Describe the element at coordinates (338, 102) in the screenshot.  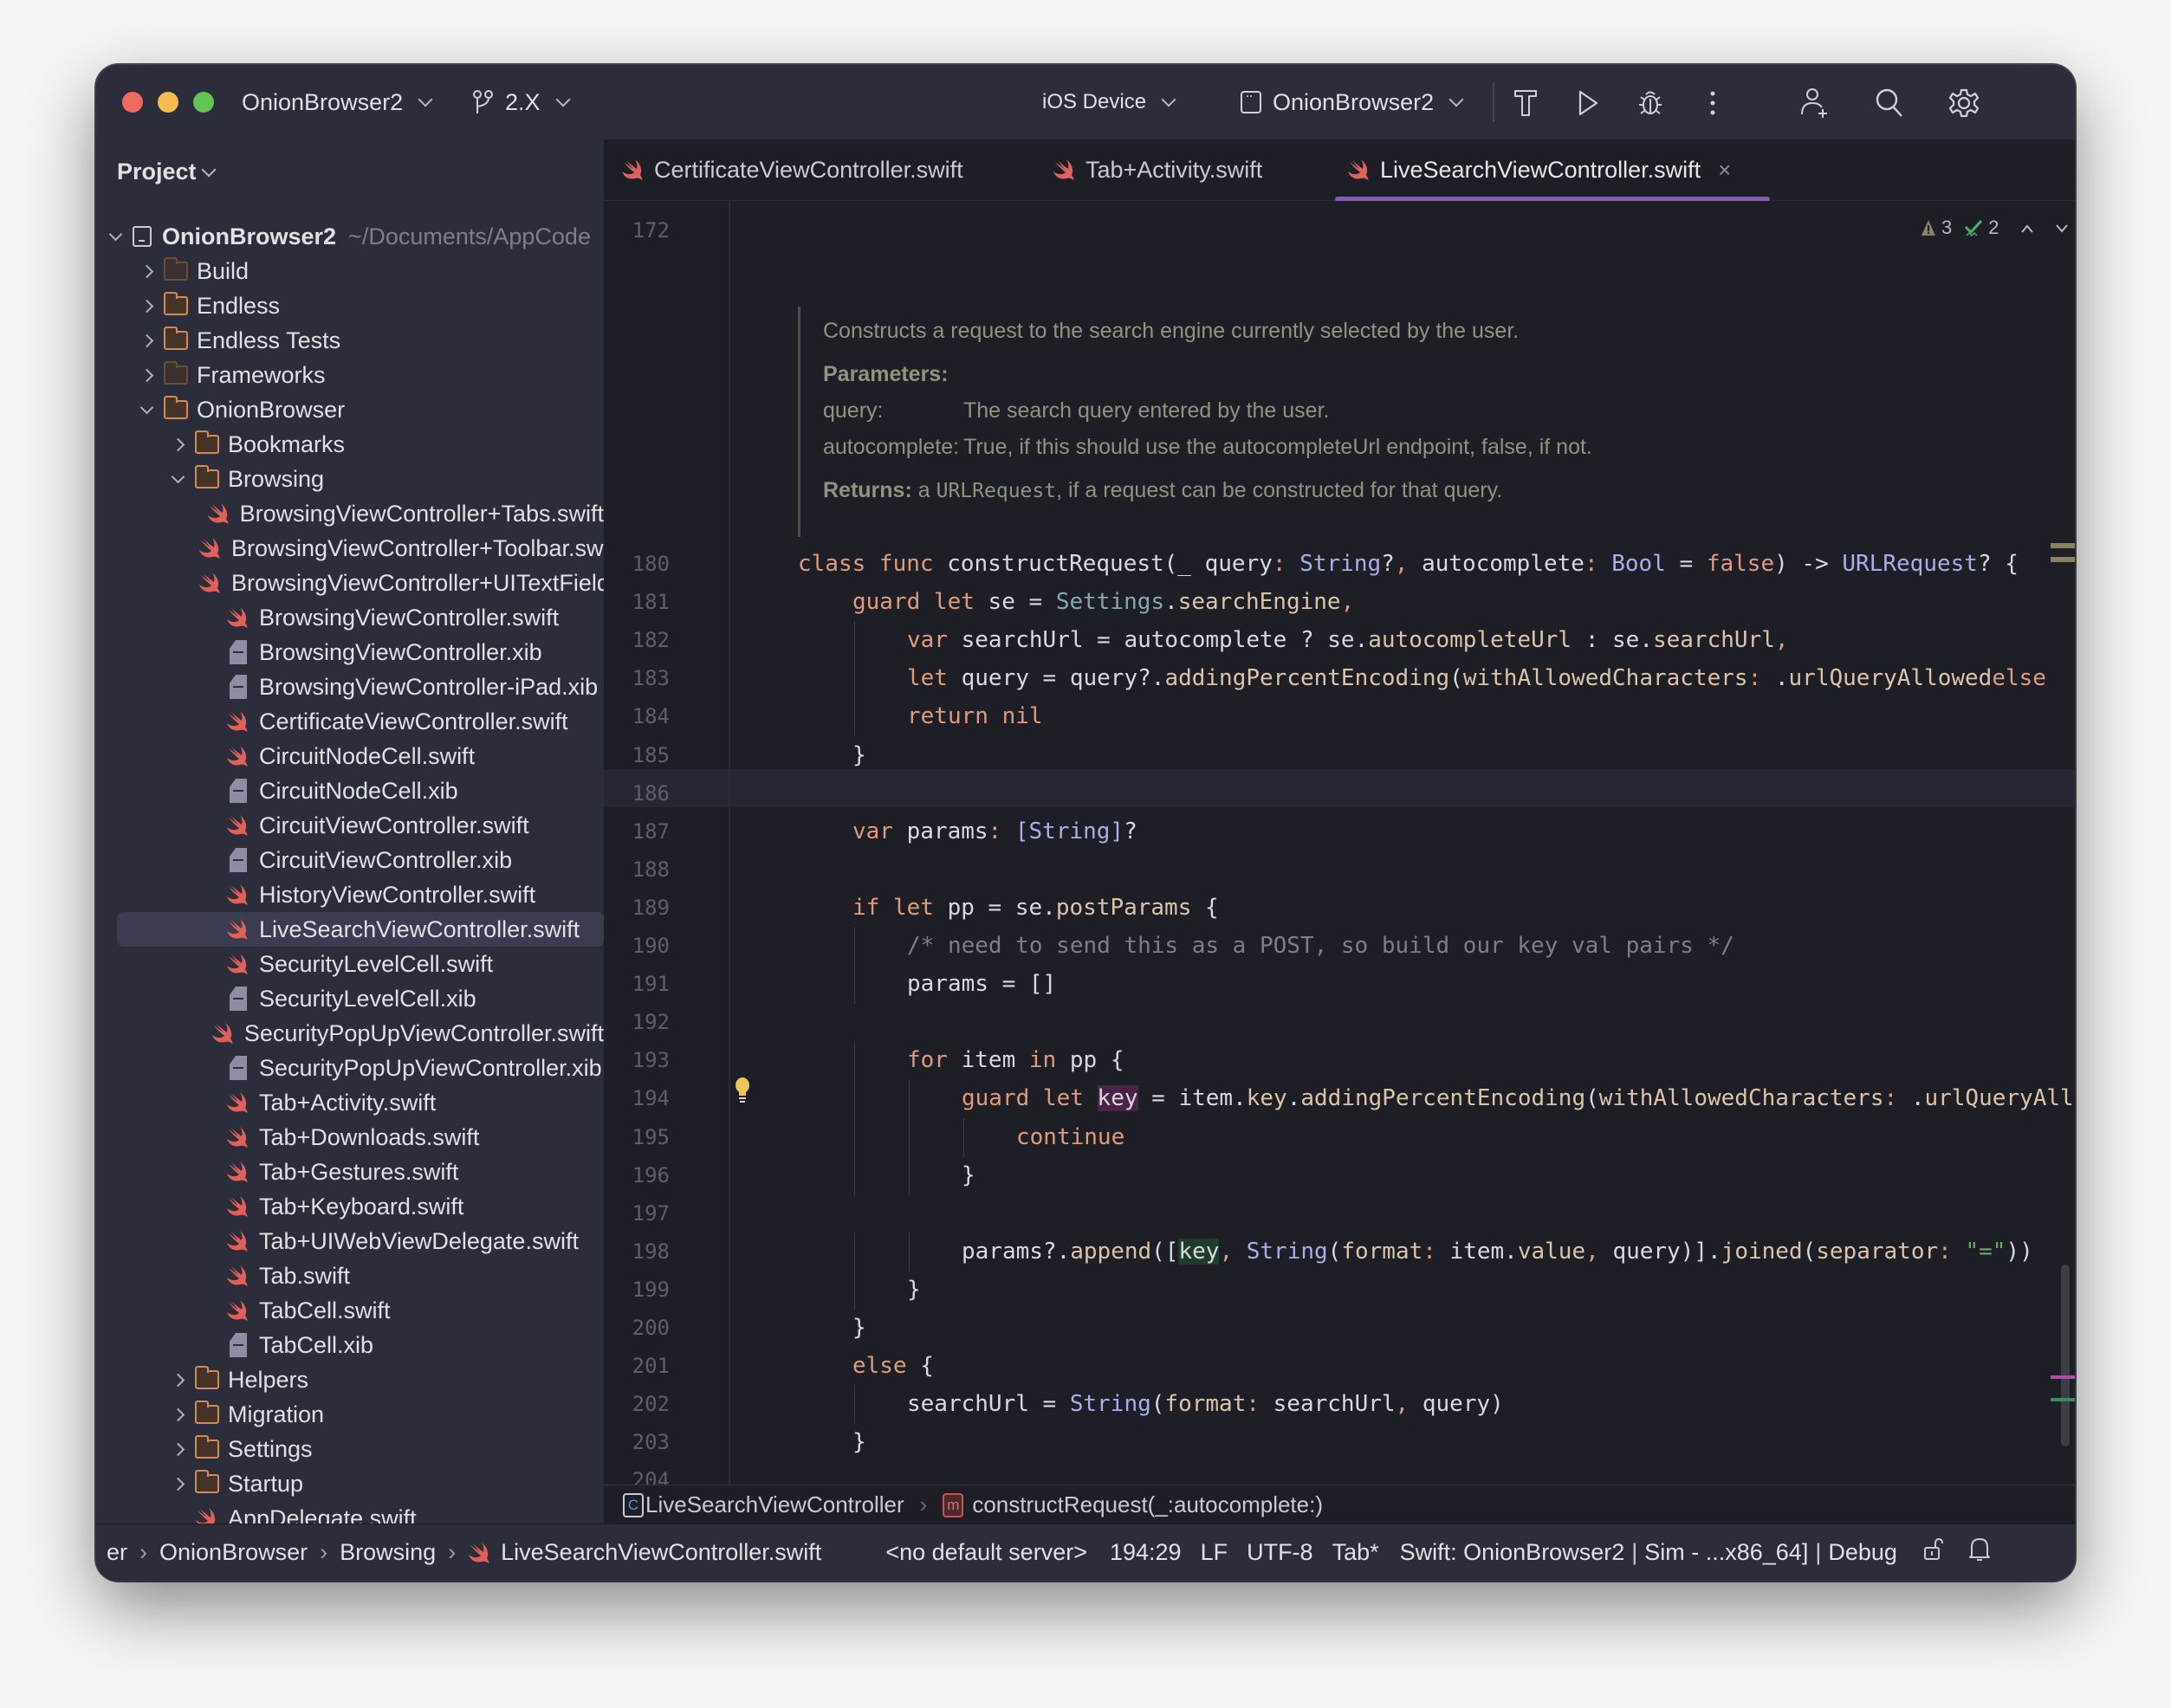
I see `project-selector: OnionBrowser2` at that location.